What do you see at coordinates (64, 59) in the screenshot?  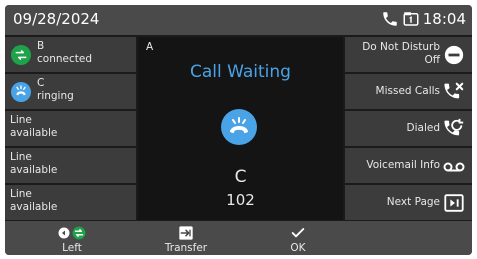 I see `line-key-status: connected` at bounding box center [64, 59].